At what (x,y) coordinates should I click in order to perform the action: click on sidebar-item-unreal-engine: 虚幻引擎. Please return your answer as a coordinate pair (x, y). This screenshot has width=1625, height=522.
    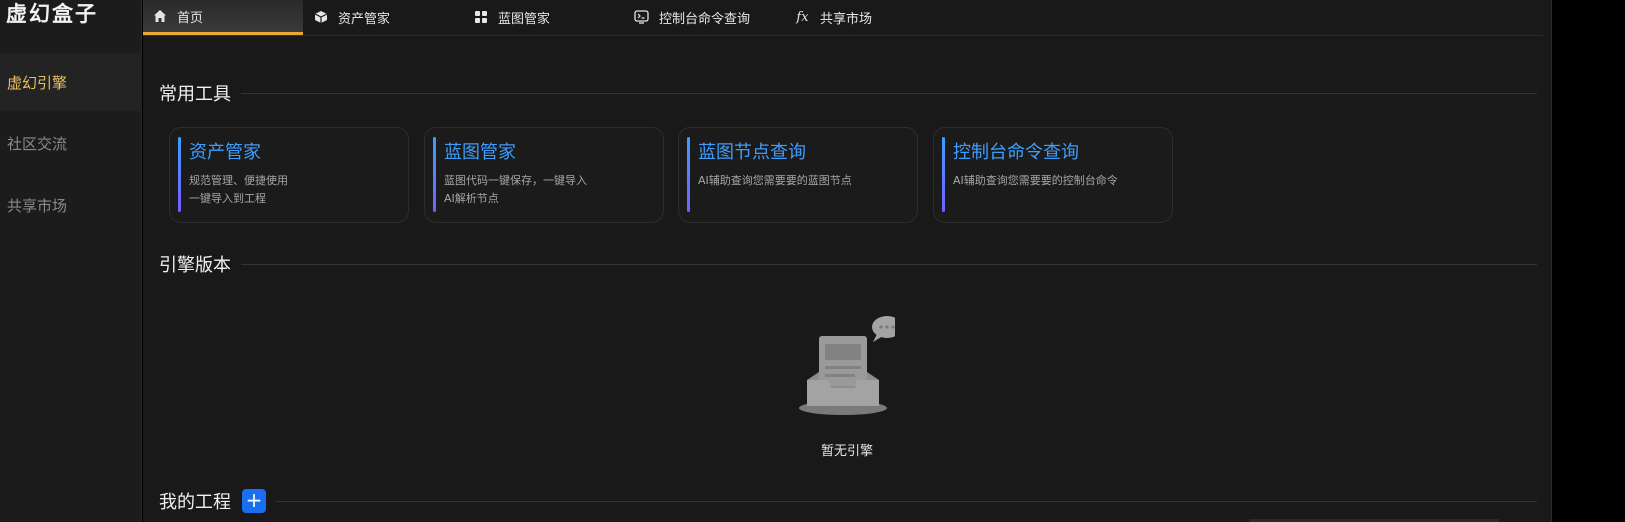
    Looking at the image, I should click on (71, 82).